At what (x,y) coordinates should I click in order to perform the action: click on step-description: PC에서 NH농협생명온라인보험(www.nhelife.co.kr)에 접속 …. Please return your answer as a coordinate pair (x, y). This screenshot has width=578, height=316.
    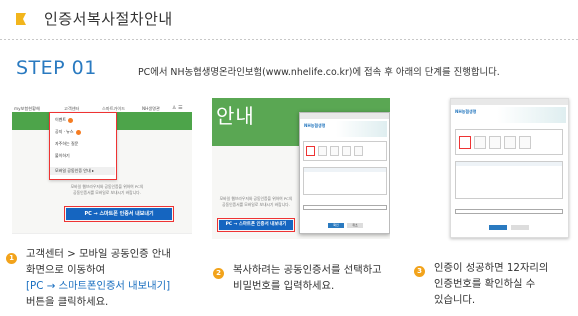
    Looking at the image, I should click on (319, 72).